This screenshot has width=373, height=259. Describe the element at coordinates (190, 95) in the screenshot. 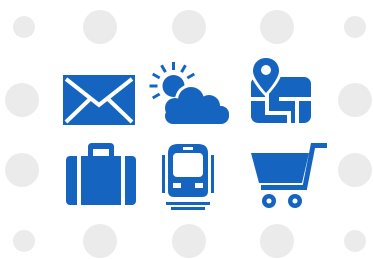

I see `weather-partly-sunny-cloud-icon` at that location.